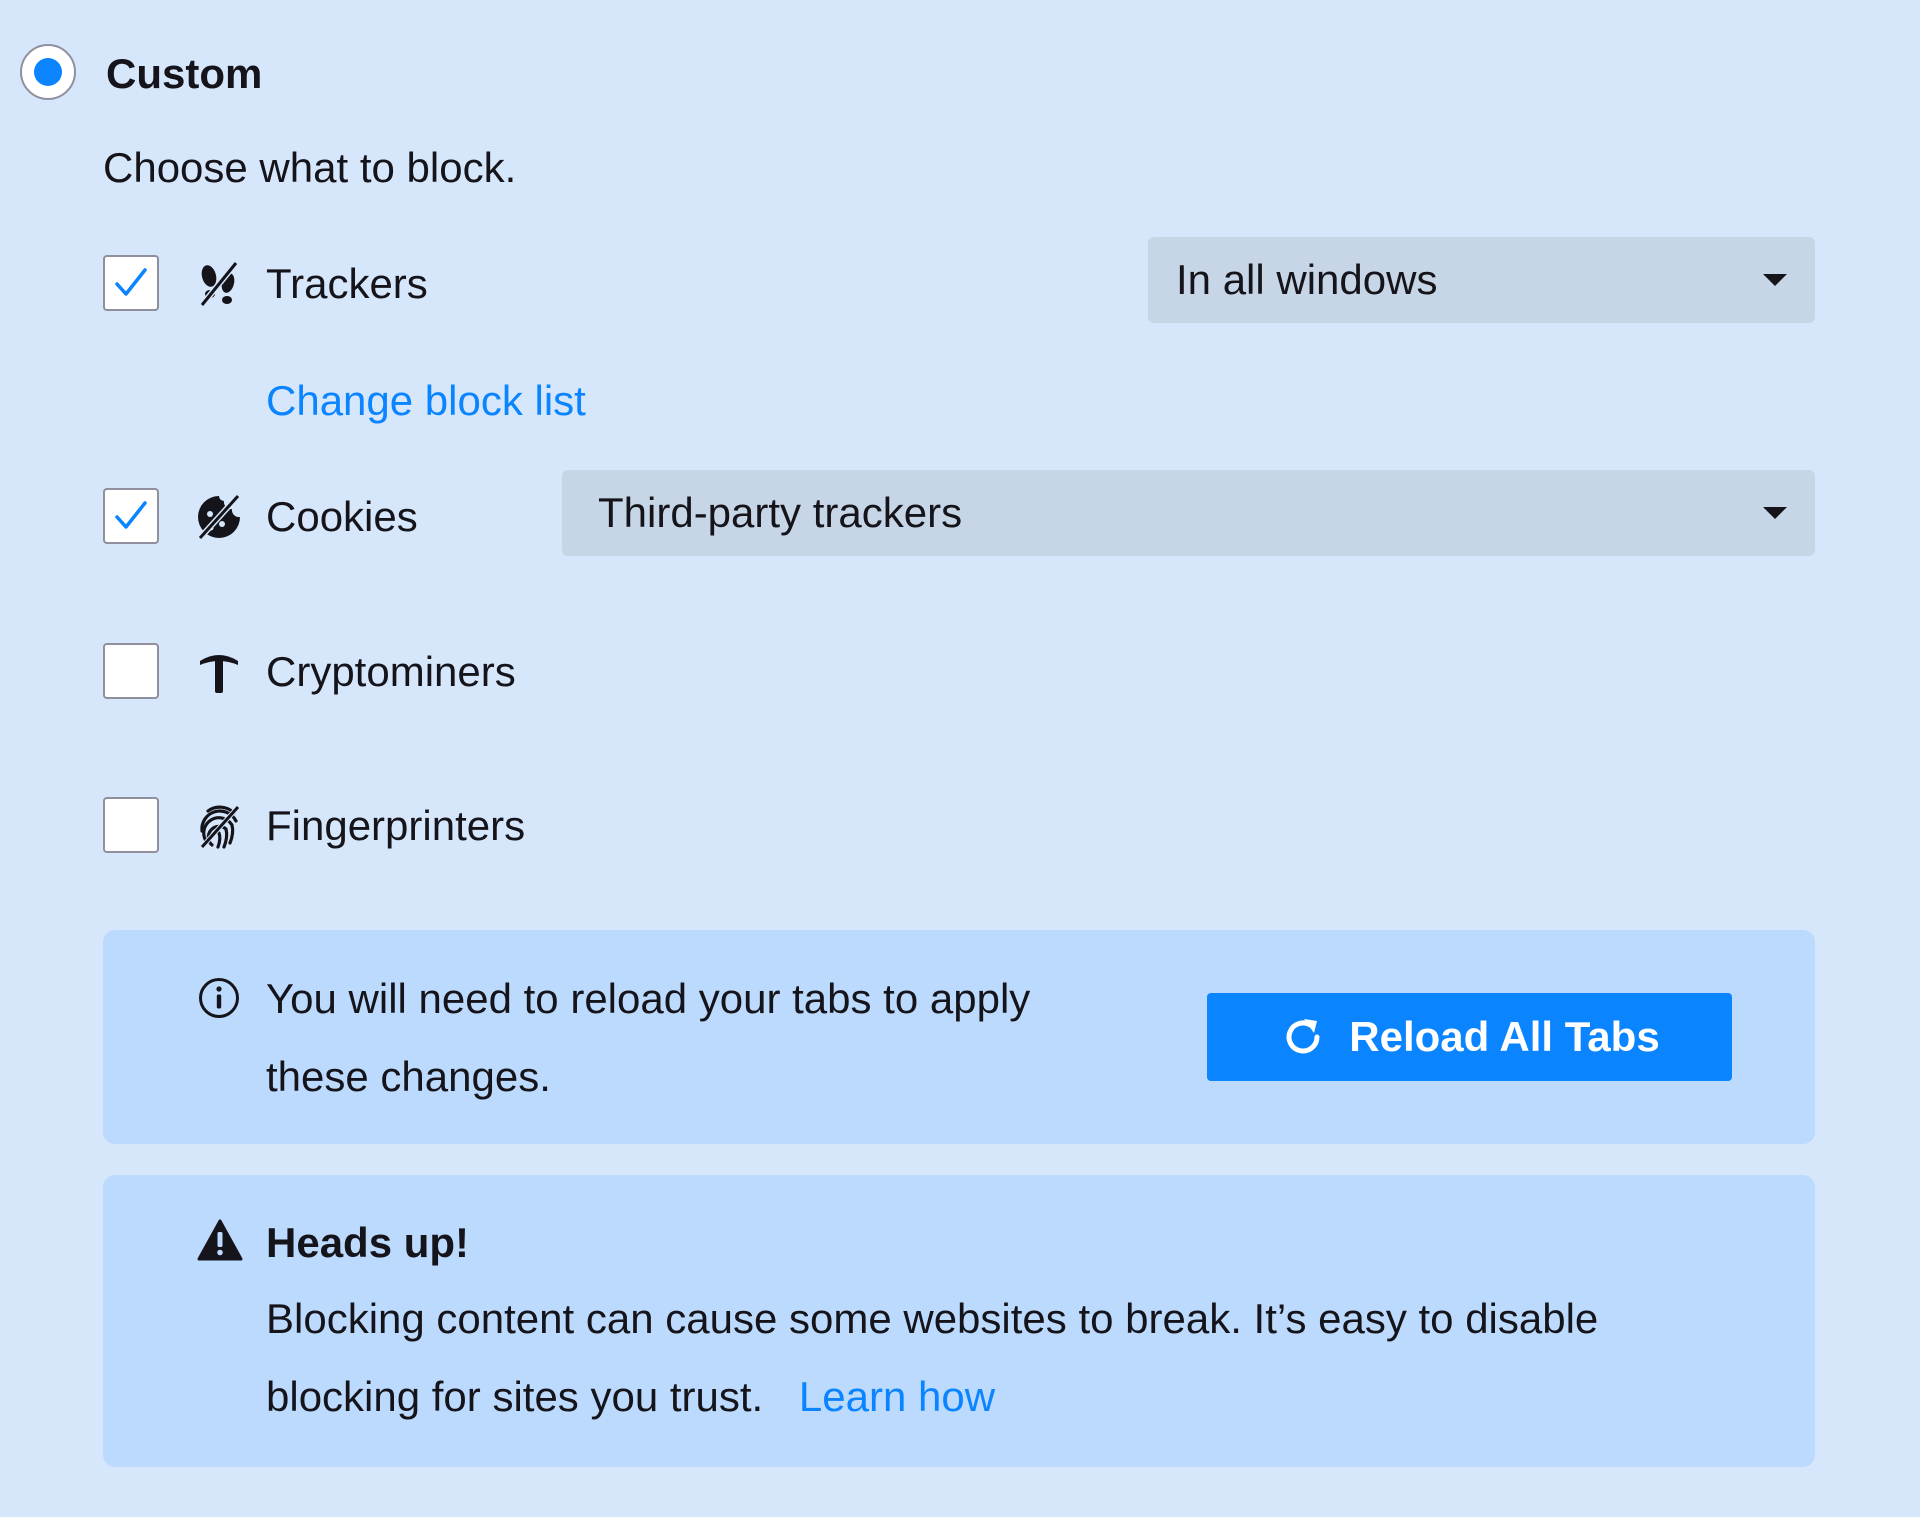 This screenshot has height=1517, width=1920. Describe the element at coordinates (219, 284) in the screenshot. I see `tracker-icon` at that location.